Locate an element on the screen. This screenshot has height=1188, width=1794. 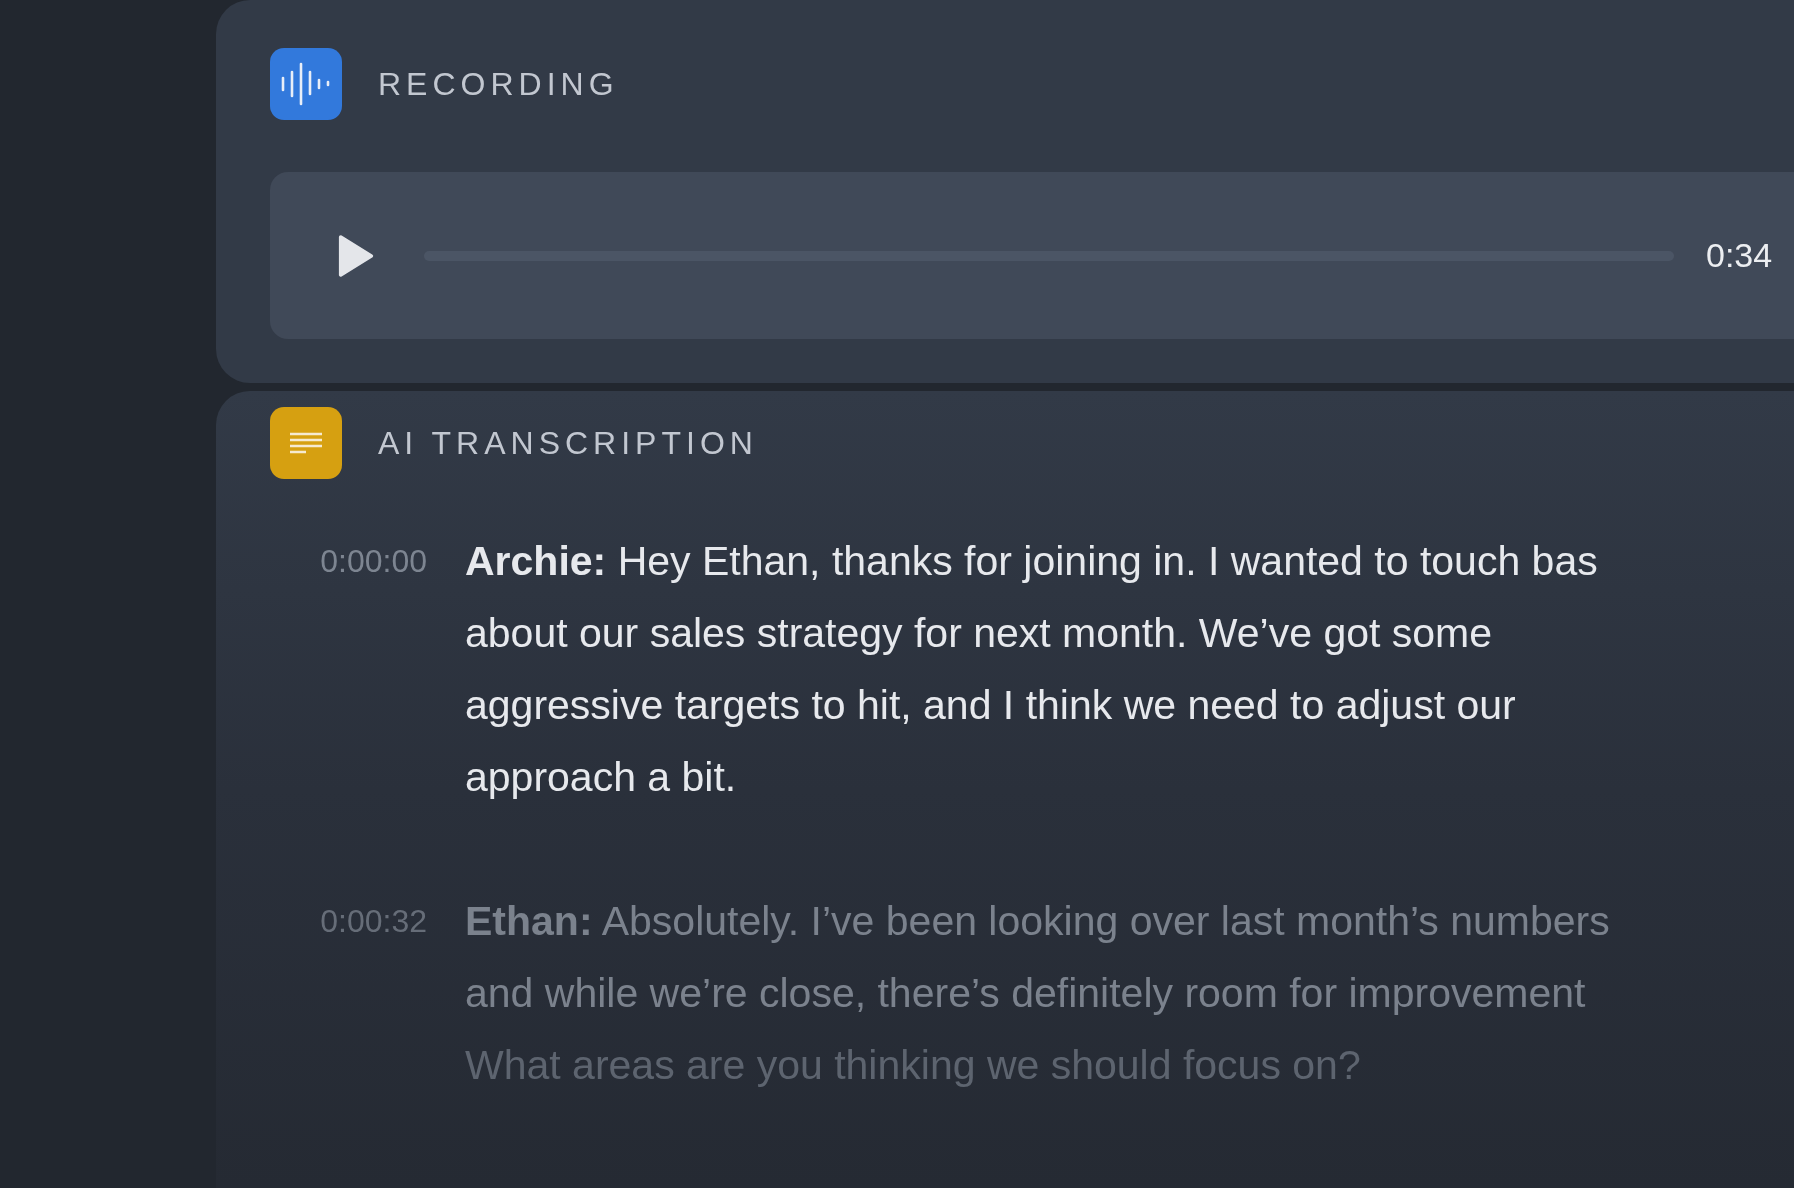
transcript-line: and while we’re close, there’s definitely room for improvement is located at coordinates (1026, 993).